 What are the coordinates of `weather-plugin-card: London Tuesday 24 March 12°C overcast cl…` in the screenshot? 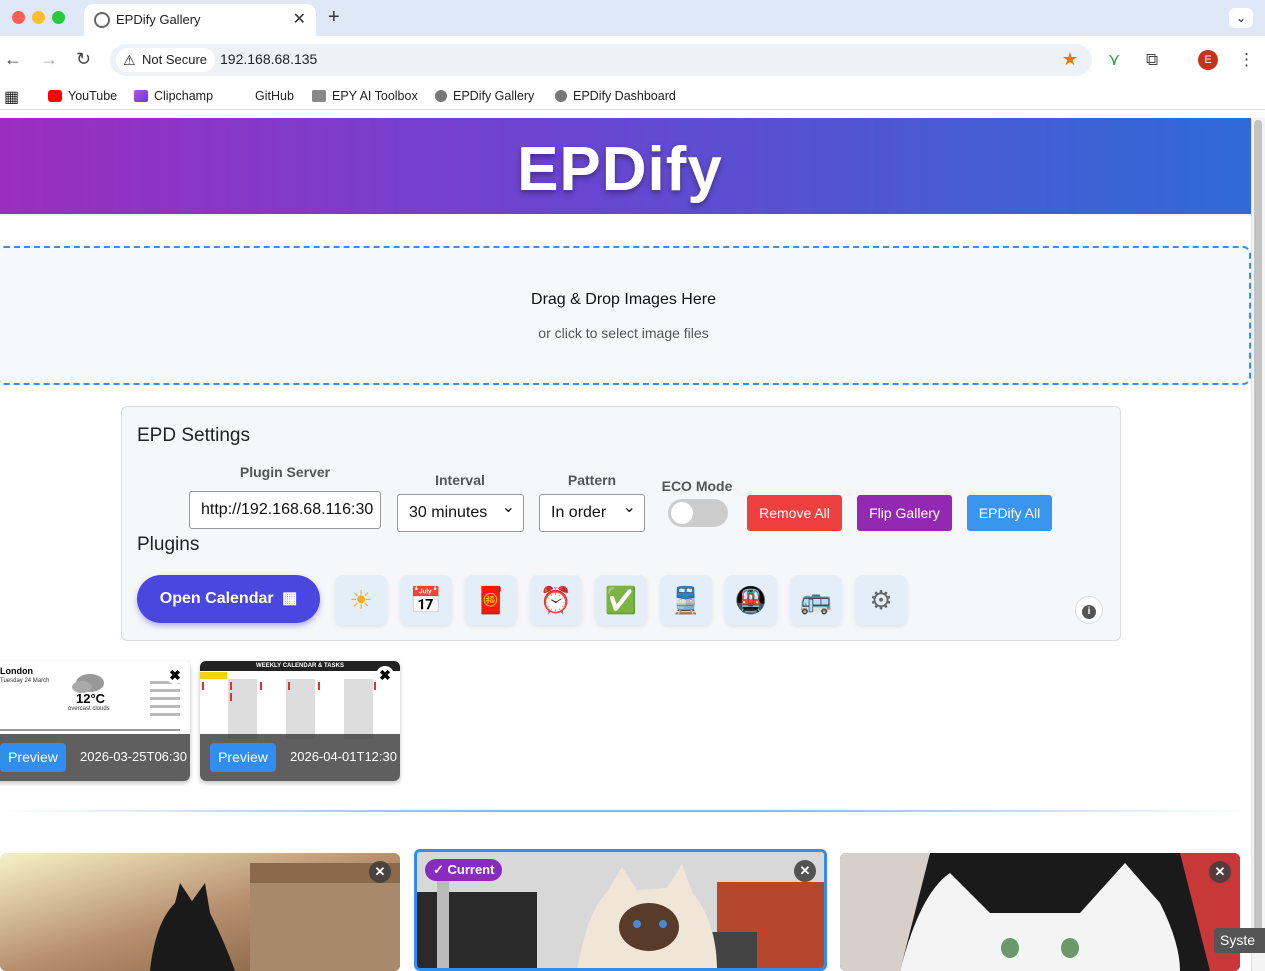 It's located at (95, 721).